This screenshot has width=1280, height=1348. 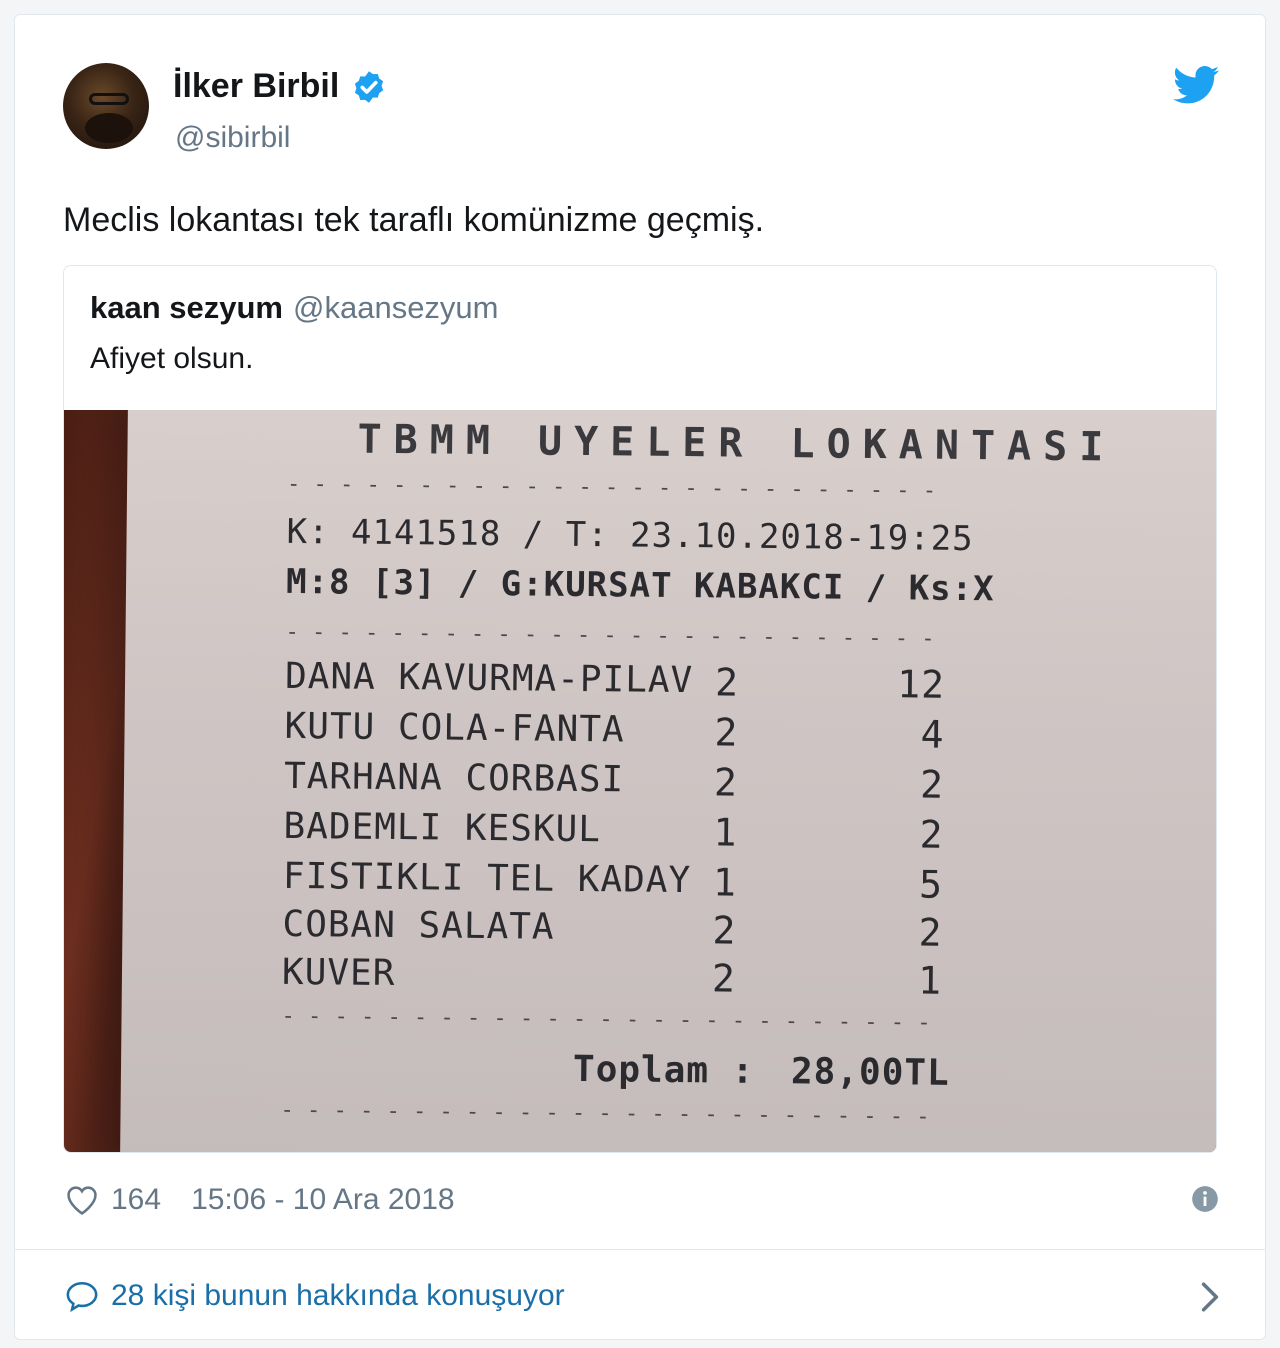 What do you see at coordinates (136, 1199) in the screenshot?
I see `like-count: 164` at bounding box center [136, 1199].